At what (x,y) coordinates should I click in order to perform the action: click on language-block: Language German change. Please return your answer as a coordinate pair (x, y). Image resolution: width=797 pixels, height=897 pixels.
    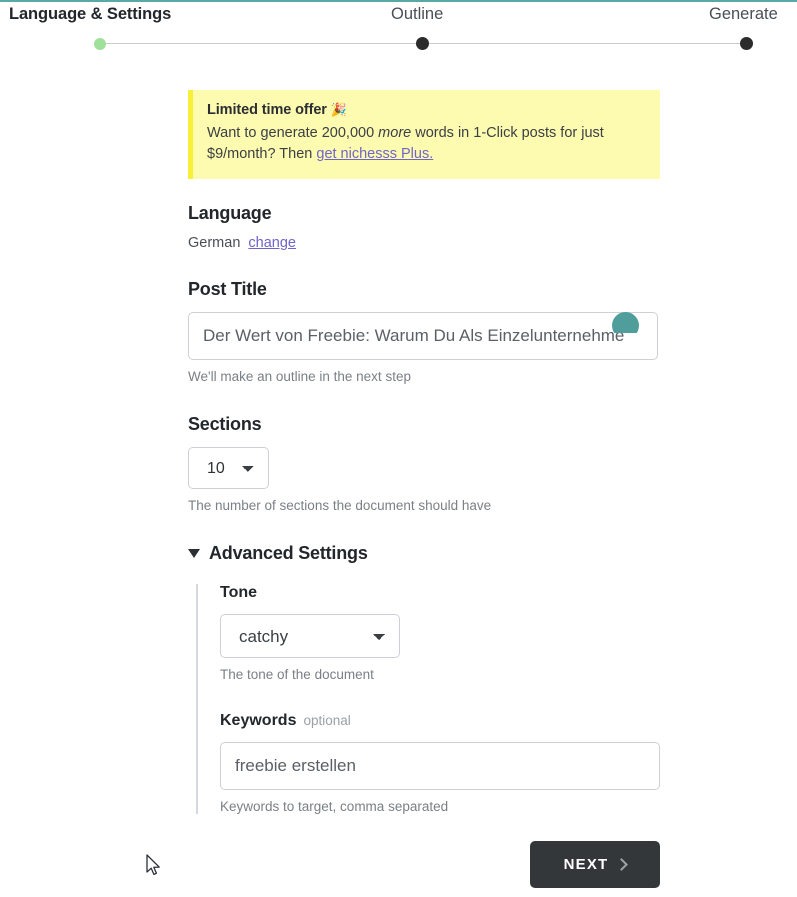
    Looking at the image, I should click on (424, 227).